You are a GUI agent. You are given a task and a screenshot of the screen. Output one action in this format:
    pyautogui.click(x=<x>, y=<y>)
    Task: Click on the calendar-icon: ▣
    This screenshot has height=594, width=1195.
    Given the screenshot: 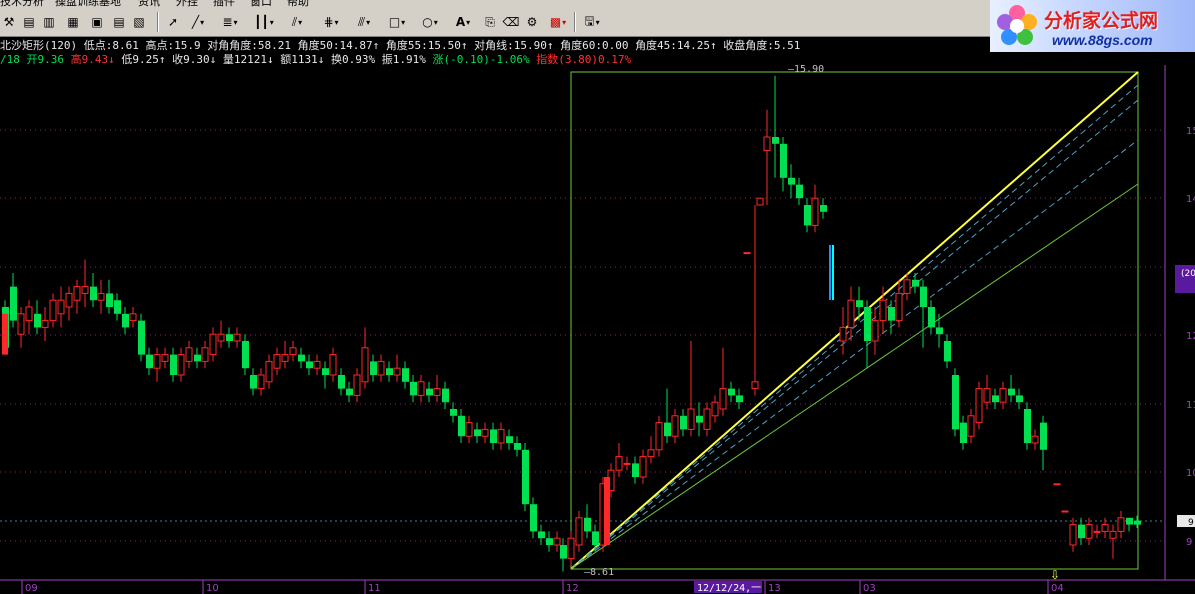 What is the action you would take?
    pyautogui.click(x=97, y=22)
    